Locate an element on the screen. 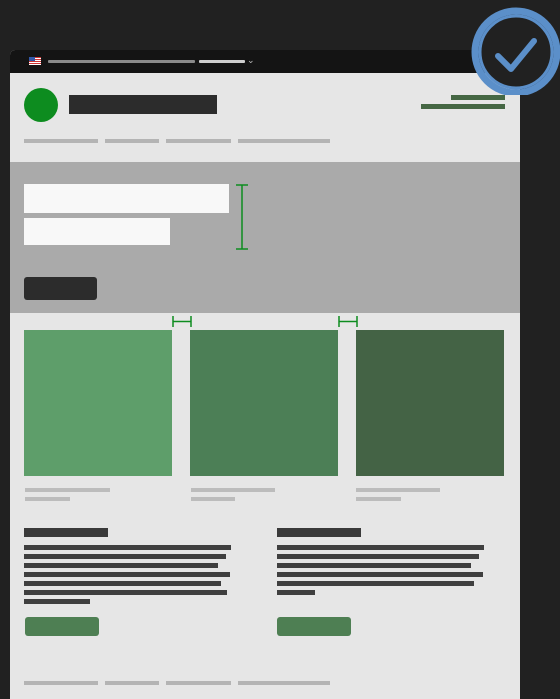 The height and width of the screenshot is (699, 560). logo-icon is located at coordinates (41, 105).